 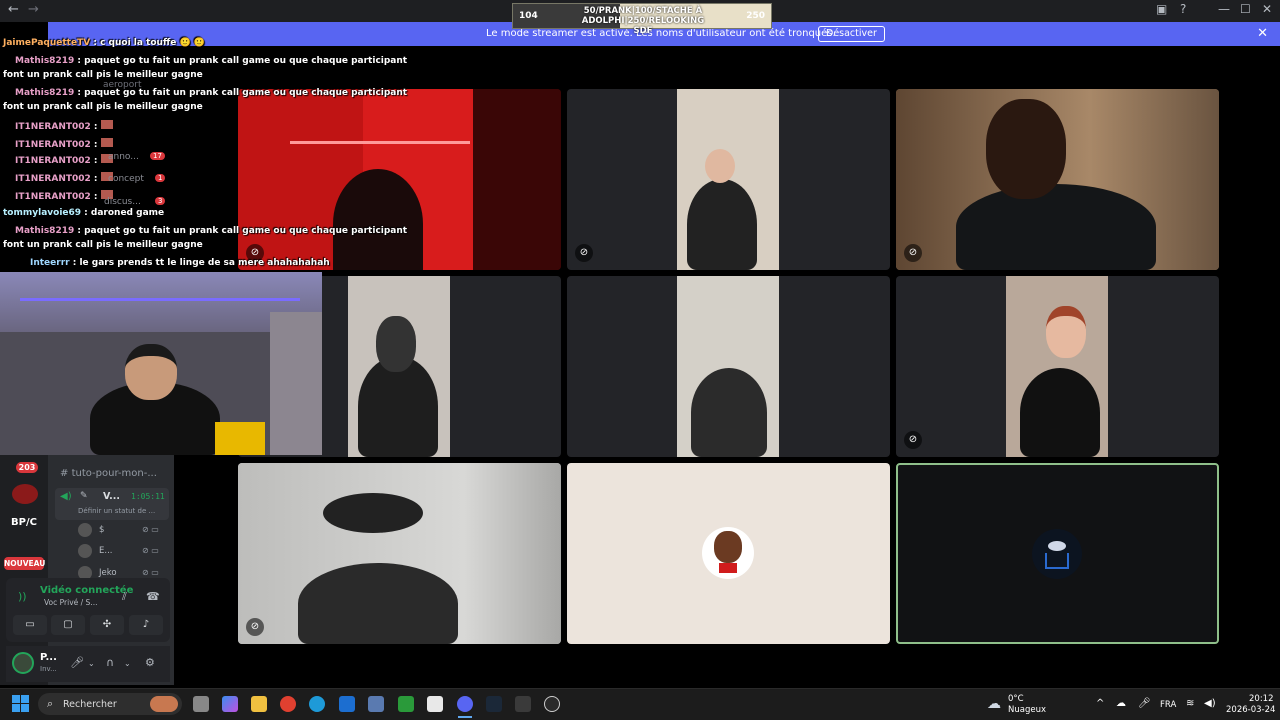 What do you see at coordinates (160, 201) in the screenshot?
I see `unread-badge: 3` at bounding box center [160, 201].